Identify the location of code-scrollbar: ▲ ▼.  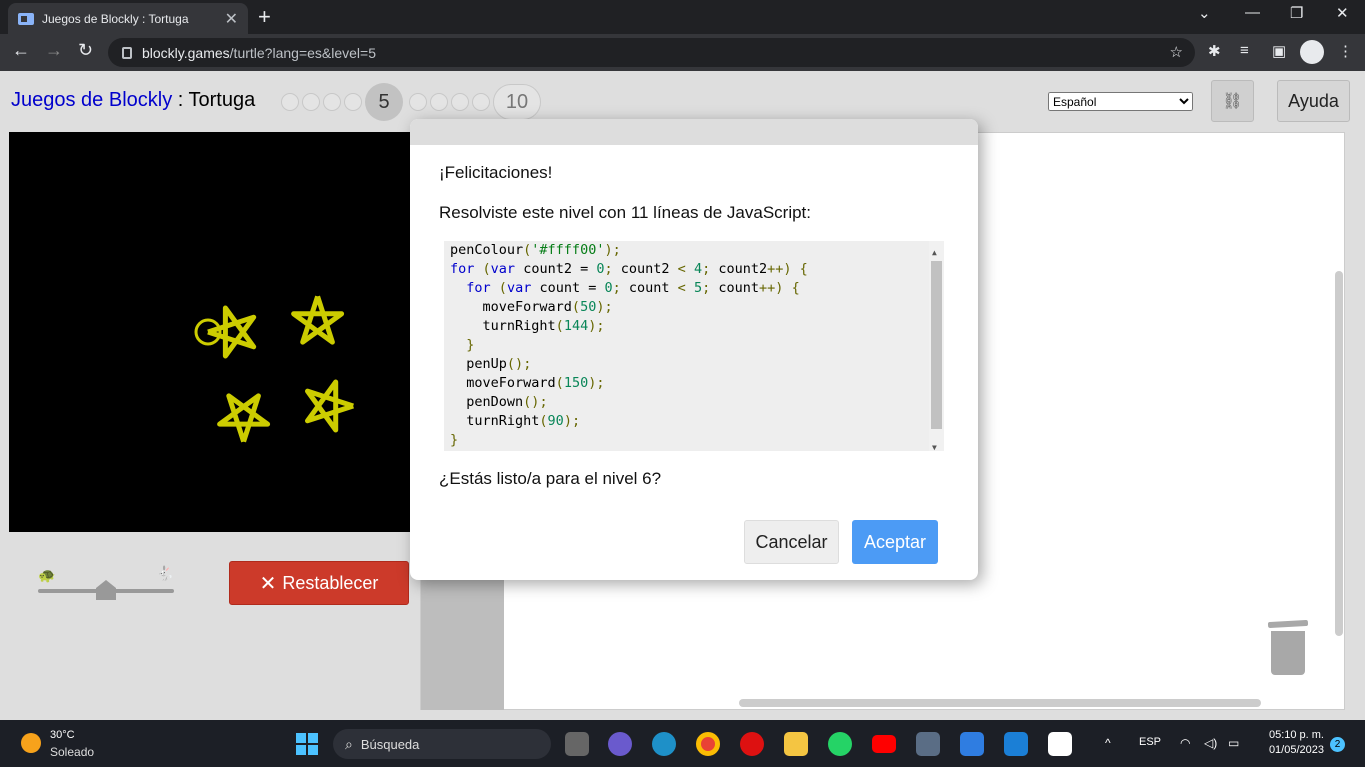
(936, 346).